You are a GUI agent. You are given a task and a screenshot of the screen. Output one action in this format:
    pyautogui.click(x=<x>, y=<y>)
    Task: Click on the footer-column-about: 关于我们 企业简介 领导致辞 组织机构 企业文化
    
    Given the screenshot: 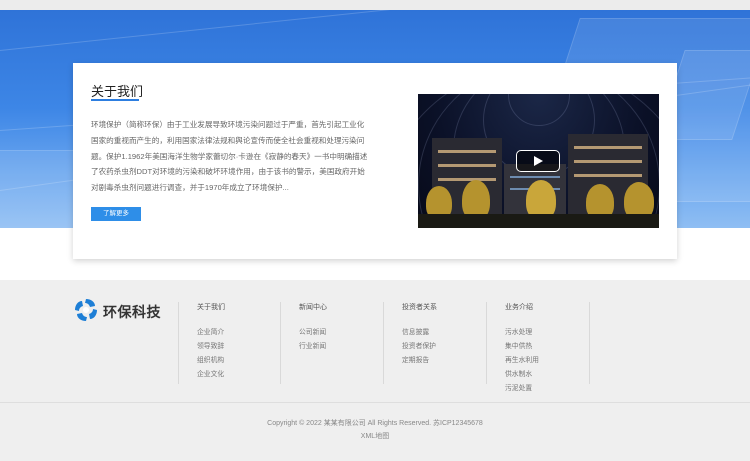 What is the action you would take?
    pyautogui.click(x=230, y=343)
    